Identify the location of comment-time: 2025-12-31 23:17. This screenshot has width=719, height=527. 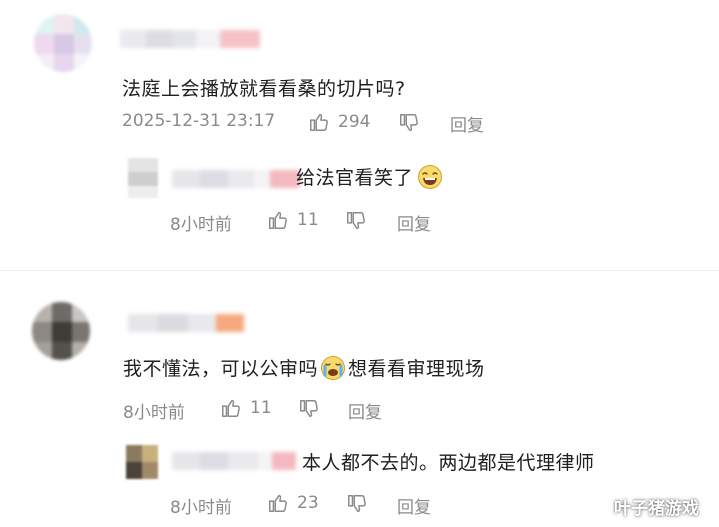
(199, 121).